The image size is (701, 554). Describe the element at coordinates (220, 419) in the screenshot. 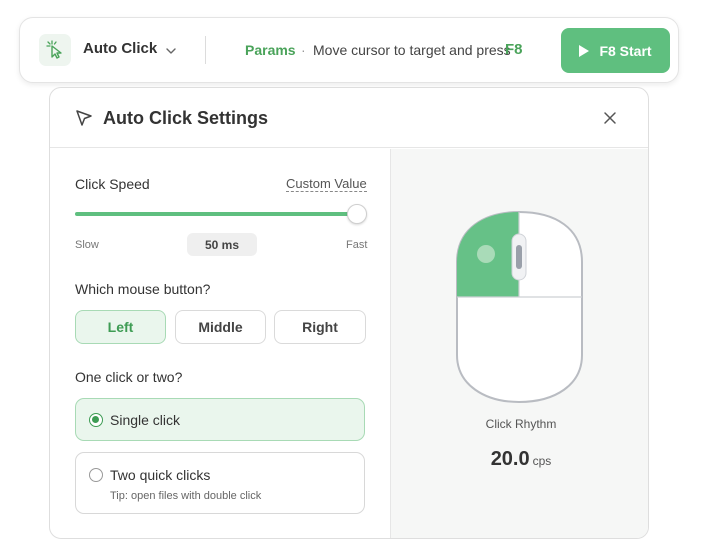

I see `single-click-option: Single click` at that location.